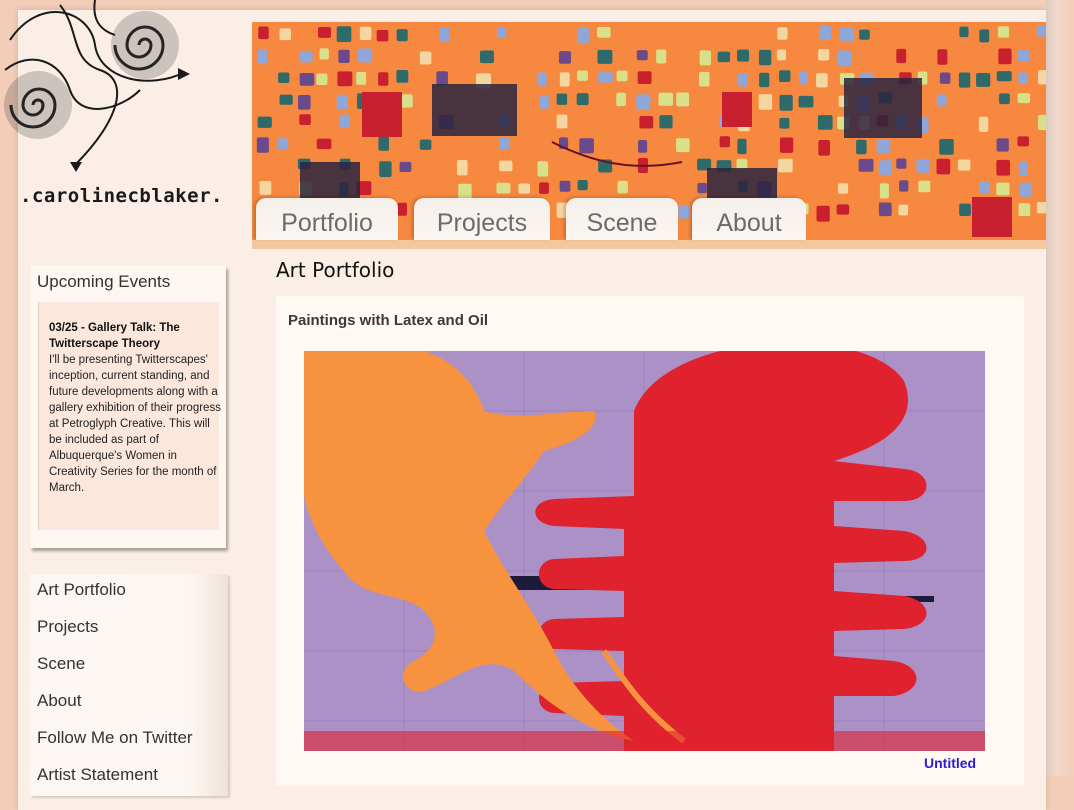 The width and height of the screenshot is (1074, 810). Describe the element at coordinates (97, 86) in the screenshot. I see `spiral-logo-icon` at that location.